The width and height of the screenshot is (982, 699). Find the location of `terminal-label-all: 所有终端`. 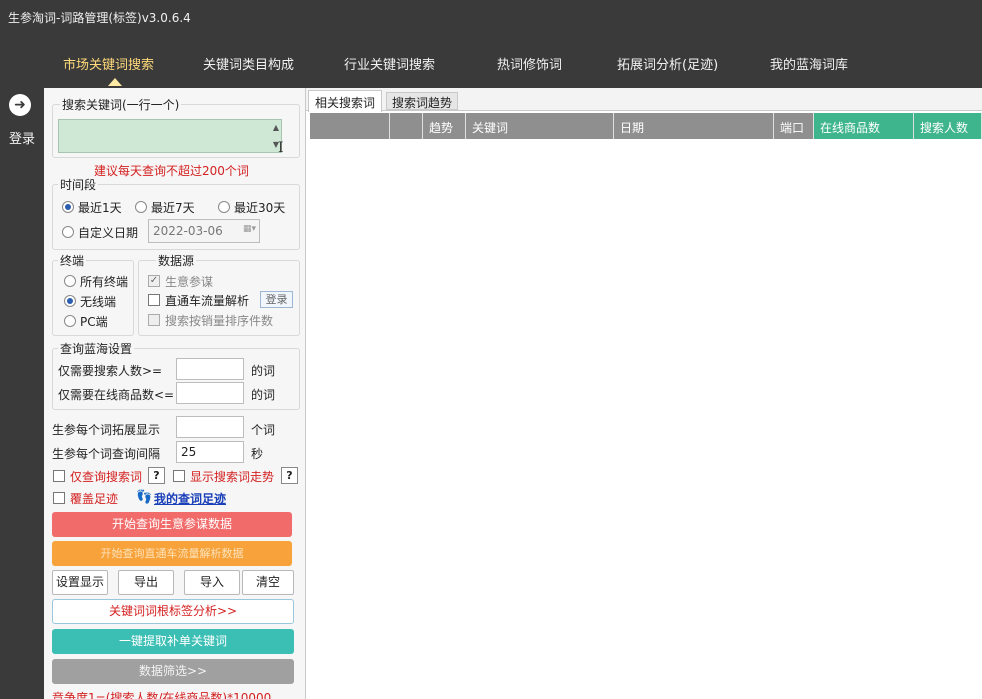

terminal-label-all: 所有终端 is located at coordinates (104, 282).